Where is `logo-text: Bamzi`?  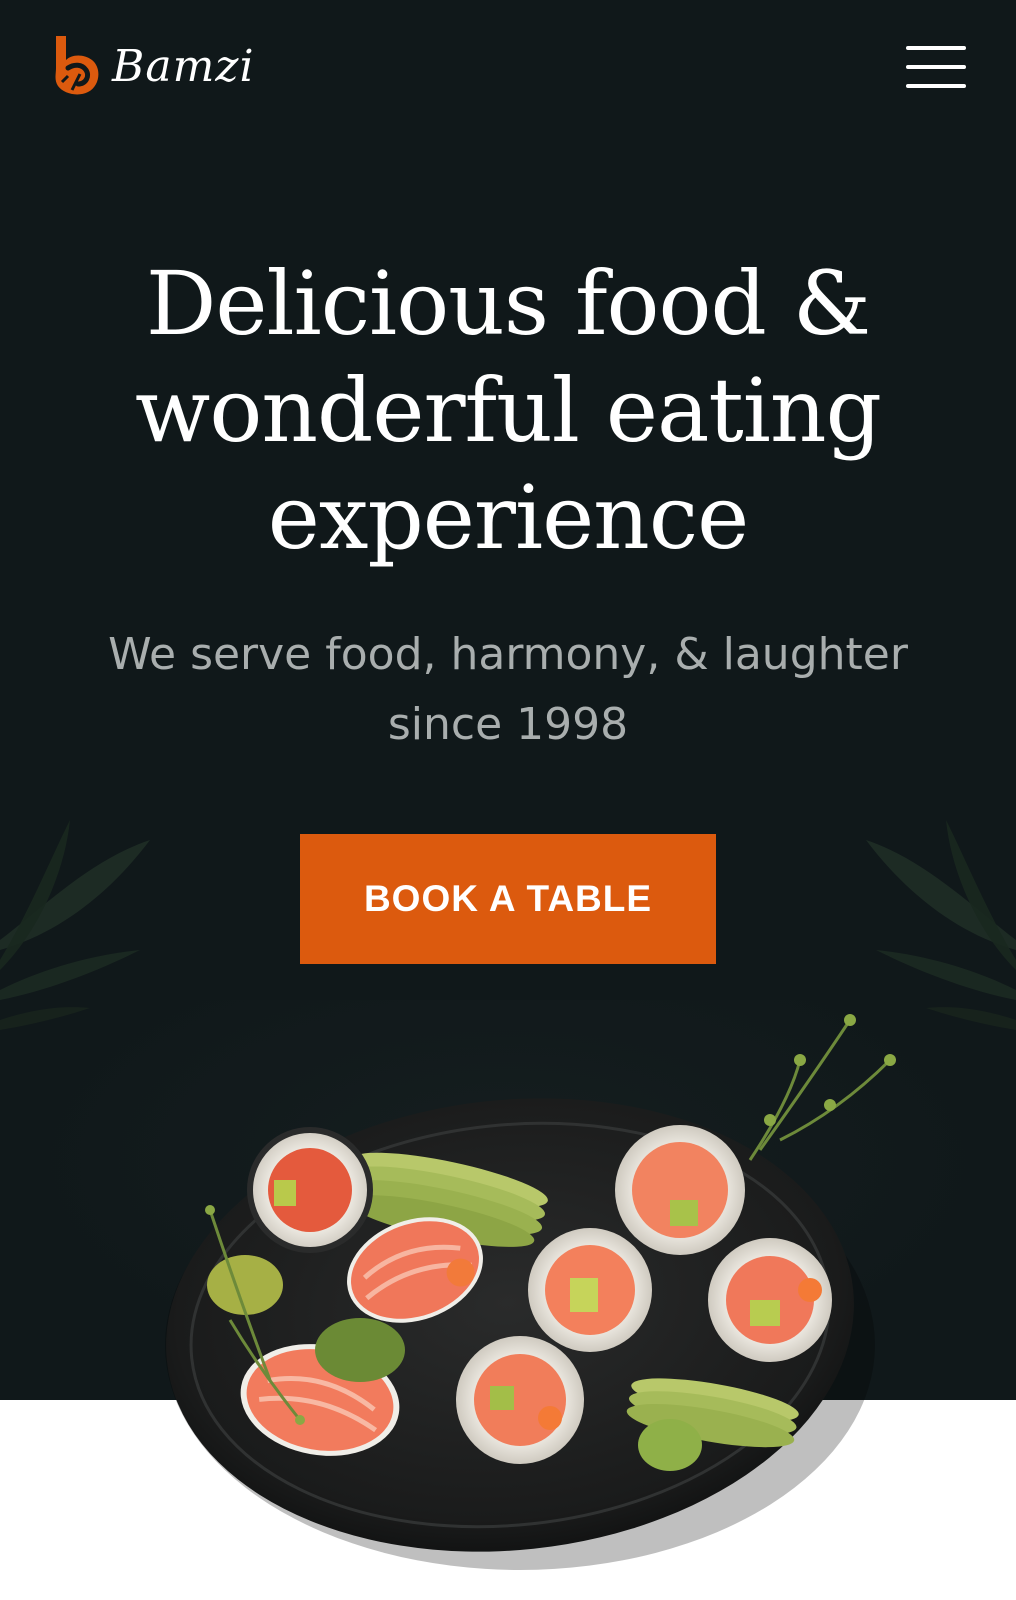
logo-text: Bamzi is located at coordinates (183, 66).